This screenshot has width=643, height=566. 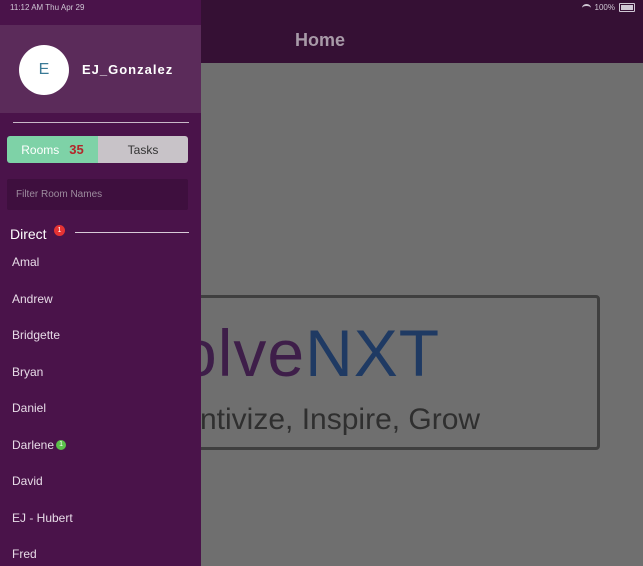 I want to click on list-item: EJ - Hubert, so click(x=100, y=518).